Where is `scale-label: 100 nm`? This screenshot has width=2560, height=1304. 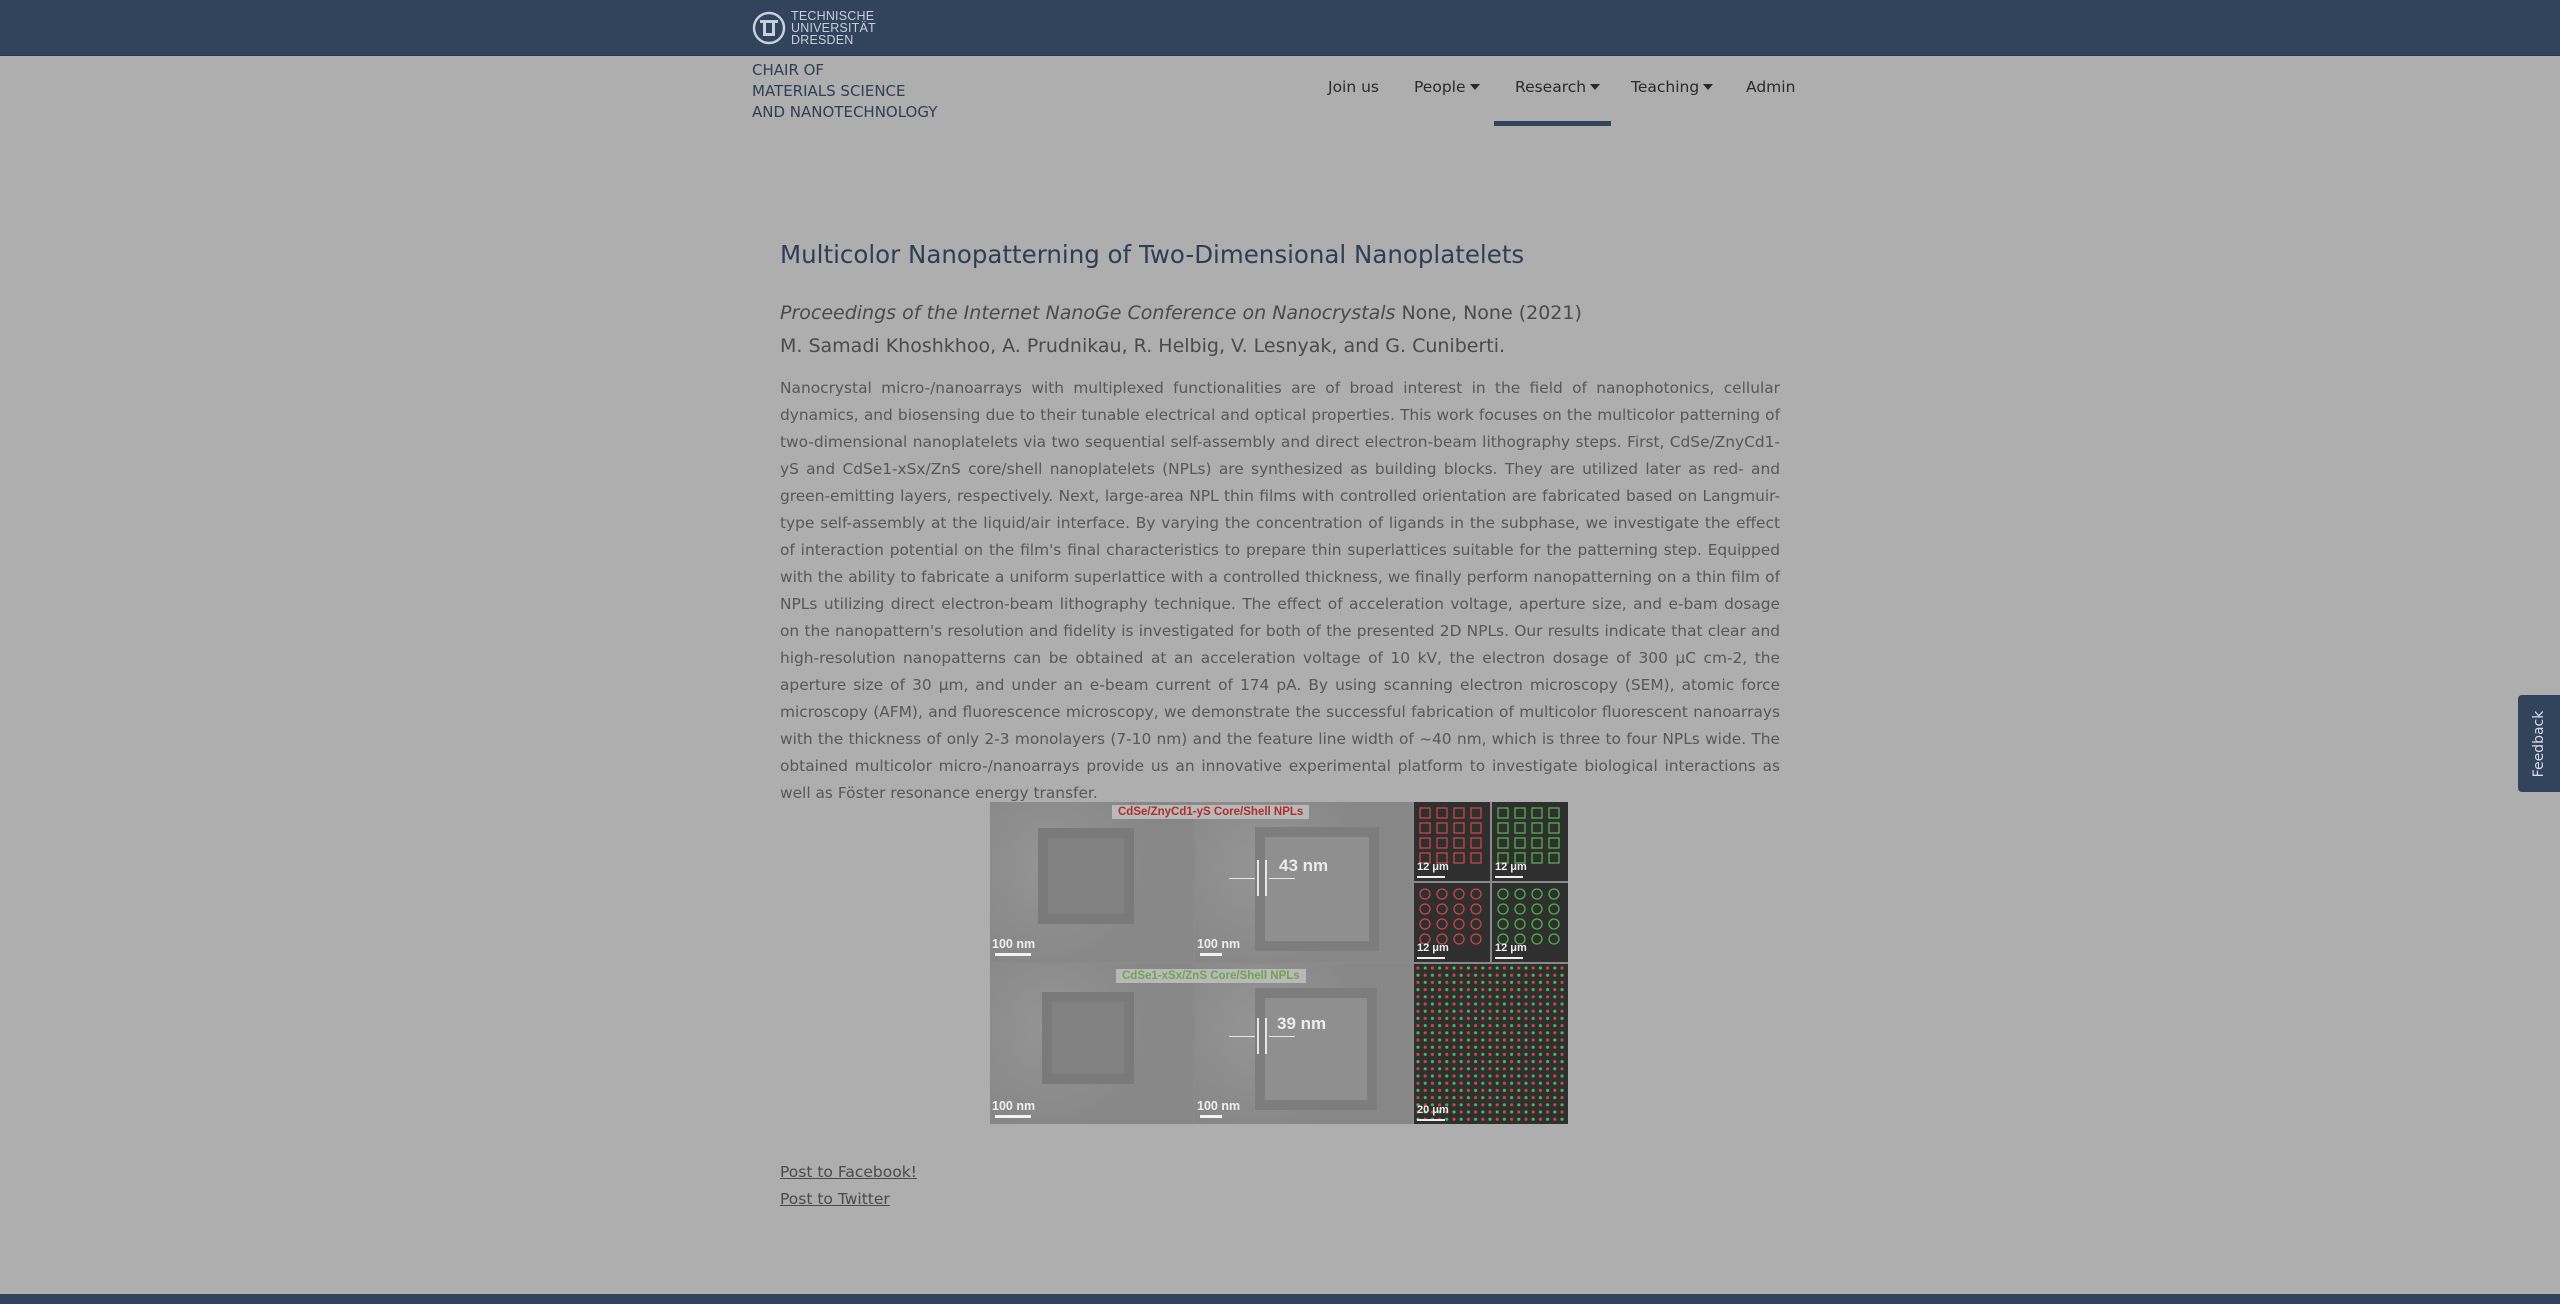 scale-label: 100 nm is located at coordinates (1014, 944).